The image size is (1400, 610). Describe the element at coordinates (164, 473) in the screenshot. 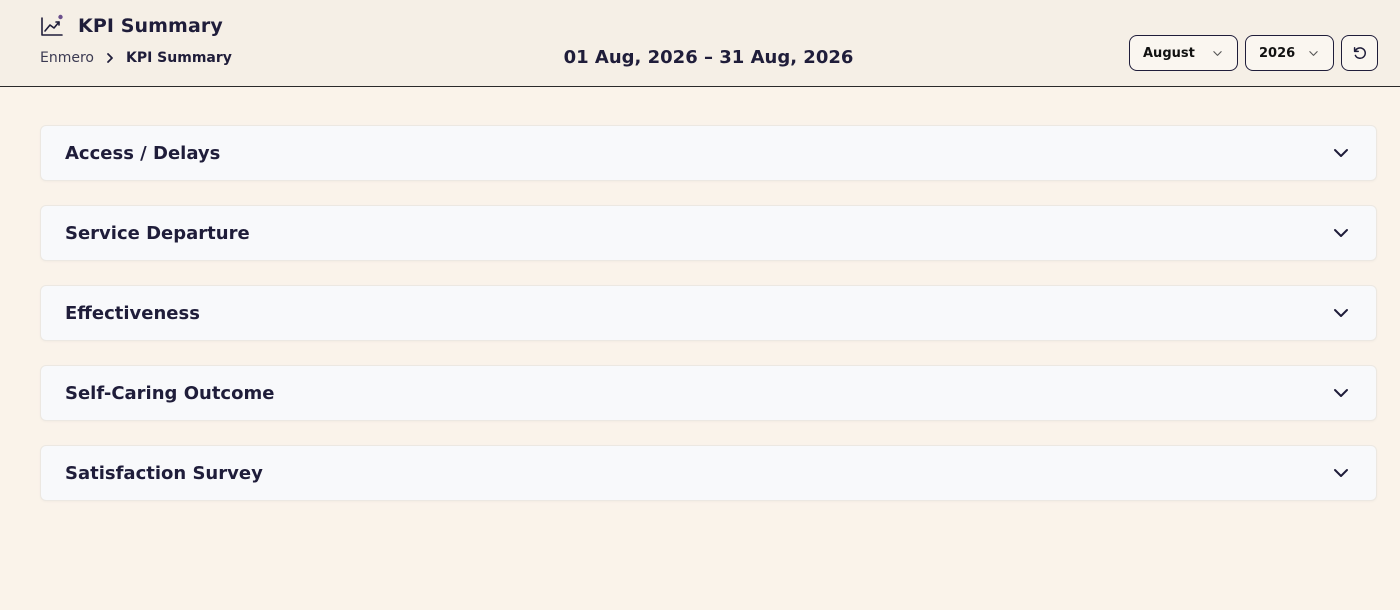

I see `section-title: Satisfaction Survey` at that location.